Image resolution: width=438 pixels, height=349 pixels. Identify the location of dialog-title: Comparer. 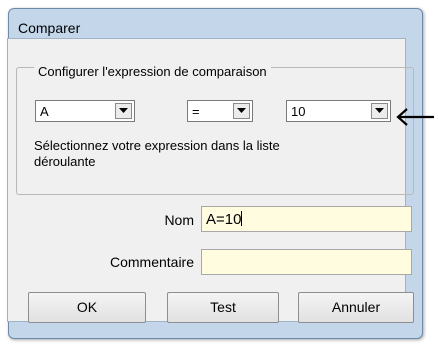
(49, 28).